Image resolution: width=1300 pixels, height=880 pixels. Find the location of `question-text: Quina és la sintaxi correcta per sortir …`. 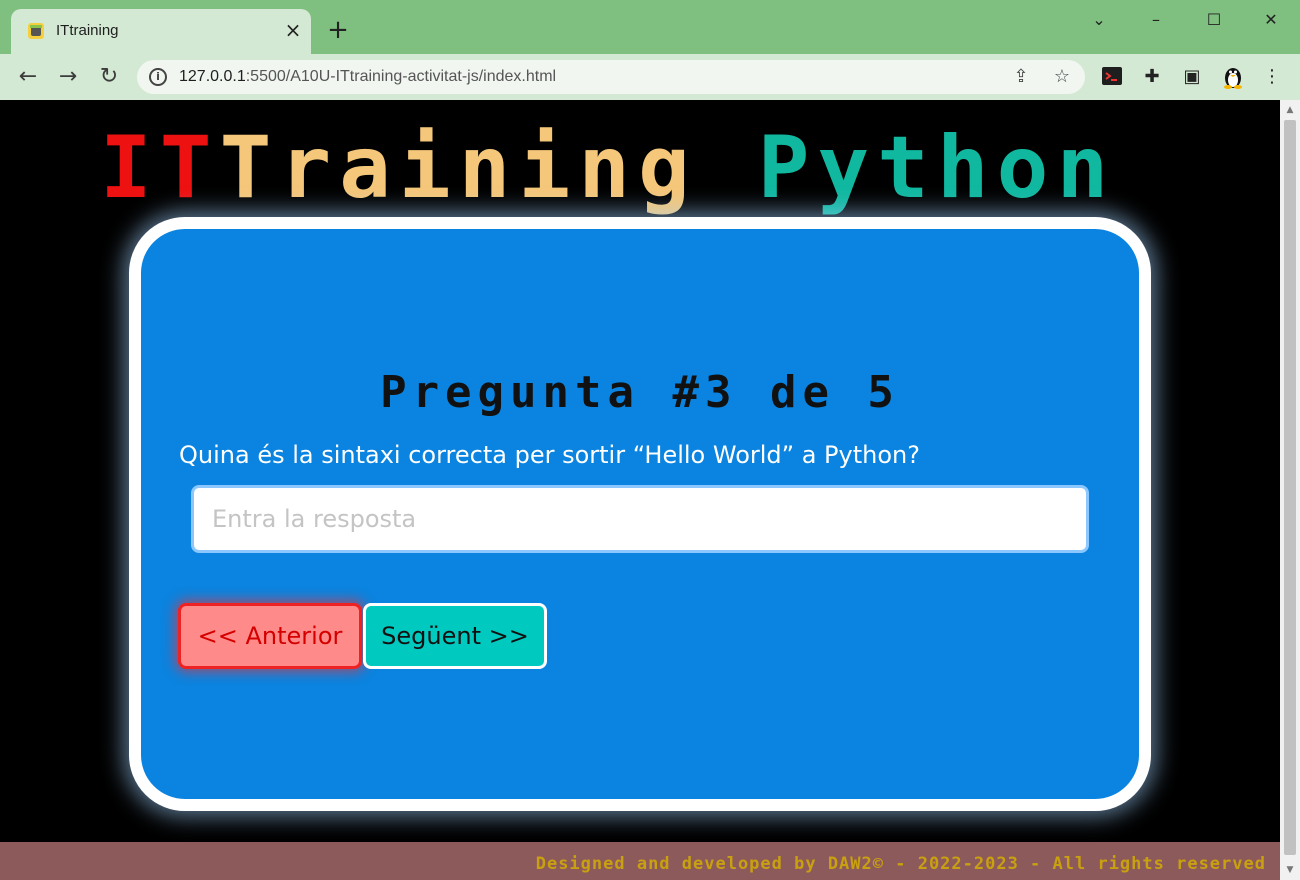

question-text: Quina és la sintaxi correcta per sortir … is located at coordinates (549, 455).